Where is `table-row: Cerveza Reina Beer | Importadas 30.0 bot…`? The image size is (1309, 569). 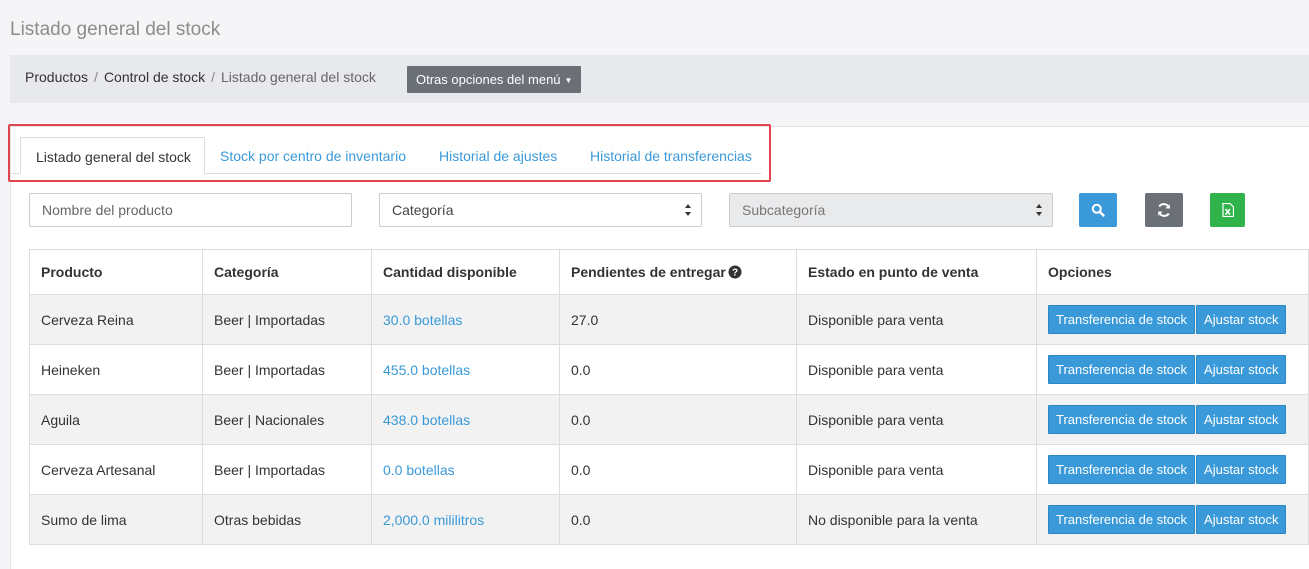 table-row: Cerveza Reina Beer | Importadas 30.0 bot… is located at coordinates (669, 319).